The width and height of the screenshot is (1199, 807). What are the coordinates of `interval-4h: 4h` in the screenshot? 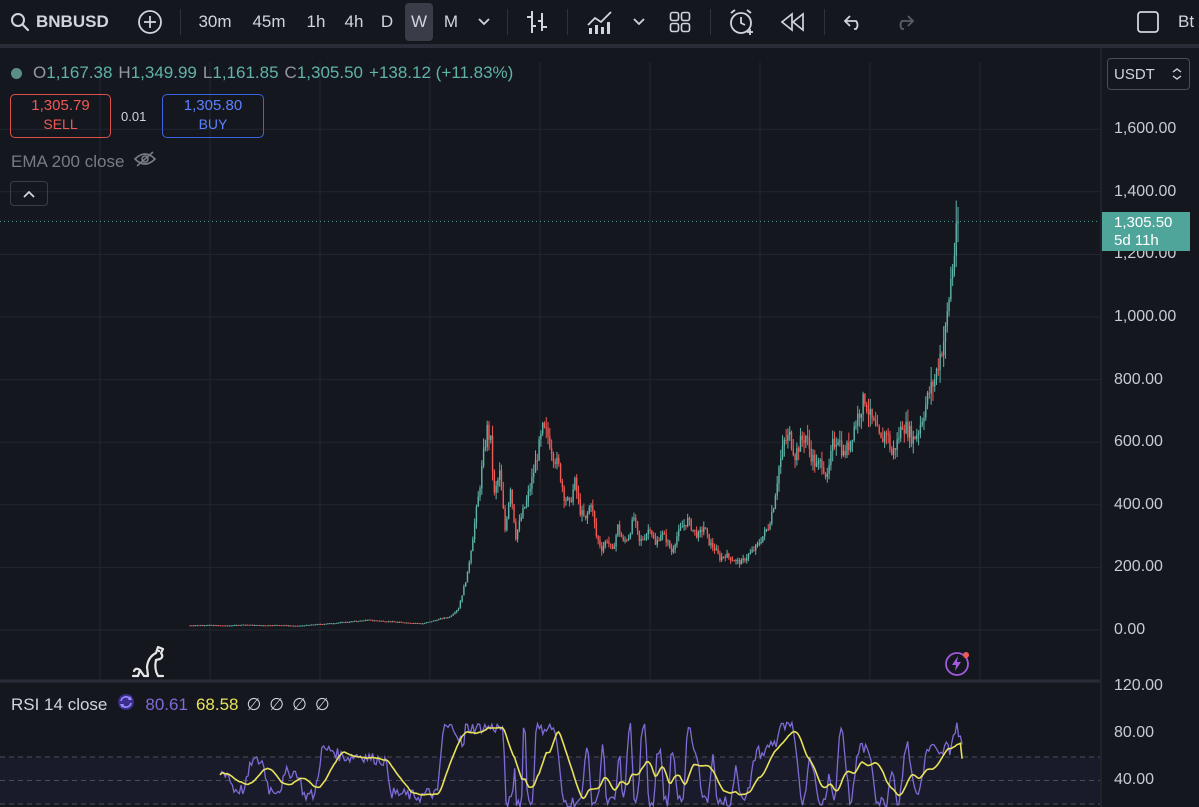 It's located at (354, 22).